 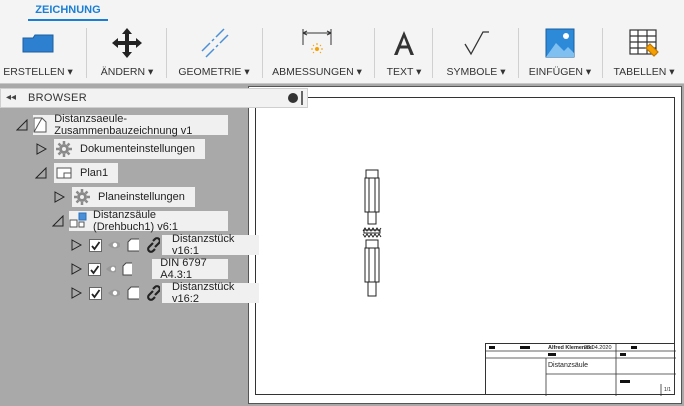 I want to click on surface-symbol-icon, so click(x=476, y=43).